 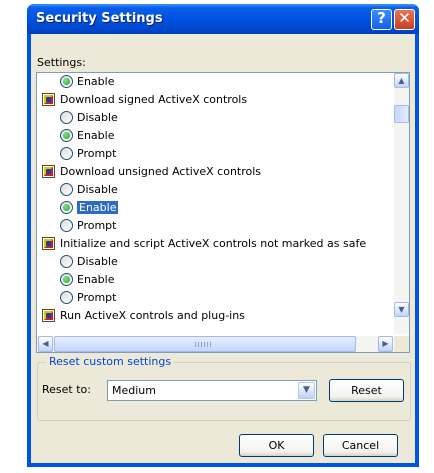 I want to click on reset-level-dropdown: Medium ▼, so click(x=212, y=390).